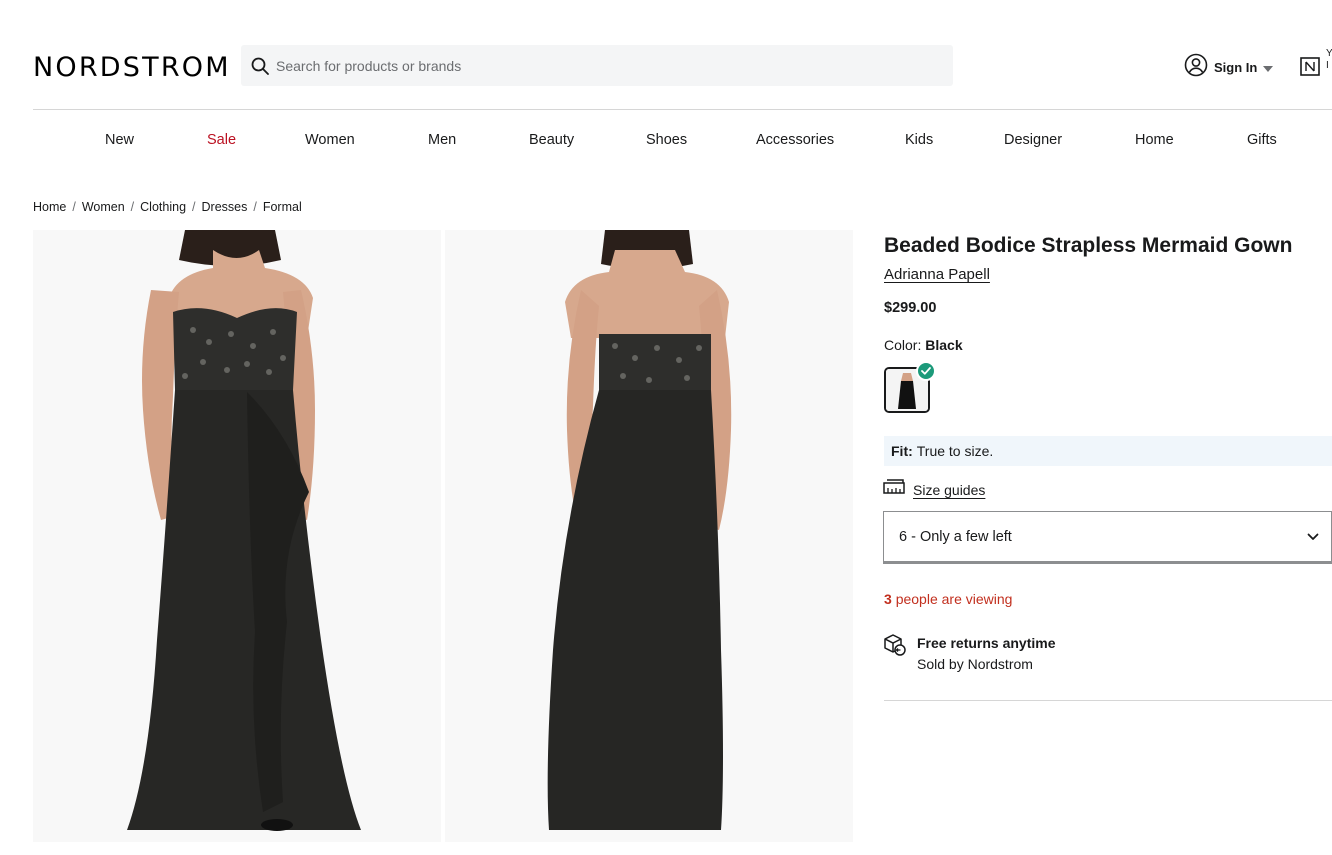 This screenshot has width=1332, height=855. What do you see at coordinates (894, 654) in the screenshot?
I see `returns-box-icon` at bounding box center [894, 654].